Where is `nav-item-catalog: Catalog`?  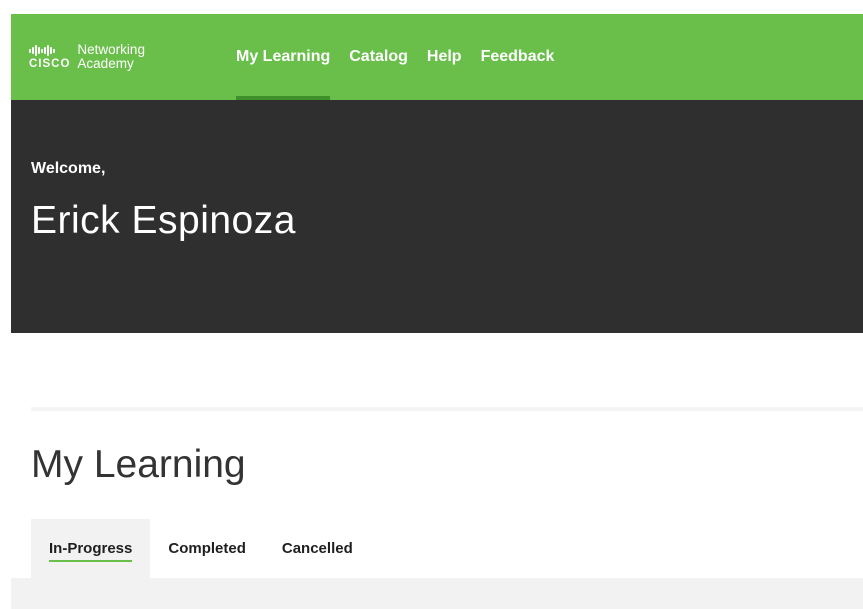
nav-item-catalog: Catalog is located at coordinates (378, 57).